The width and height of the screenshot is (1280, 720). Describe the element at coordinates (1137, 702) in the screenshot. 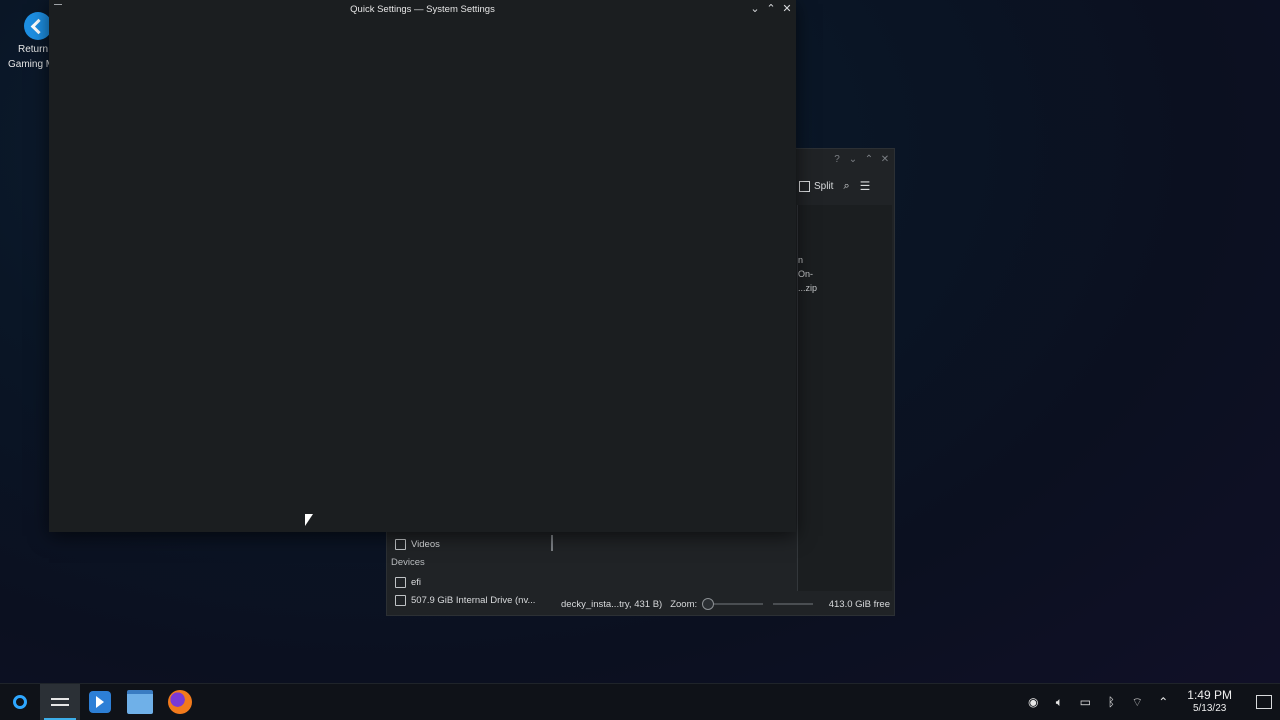

I see `wifi-icon: ⌔` at that location.